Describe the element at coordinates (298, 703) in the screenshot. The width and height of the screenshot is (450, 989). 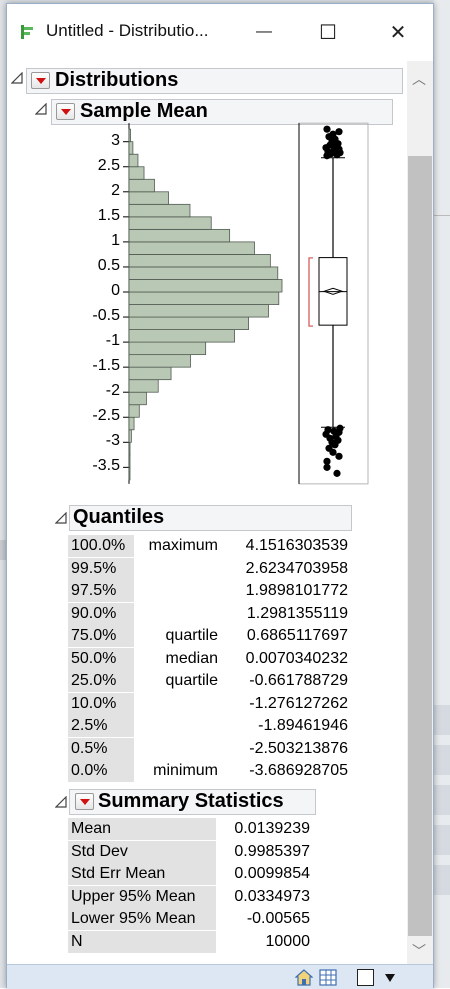
I see `quantile-value: -1.276127262` at that location.